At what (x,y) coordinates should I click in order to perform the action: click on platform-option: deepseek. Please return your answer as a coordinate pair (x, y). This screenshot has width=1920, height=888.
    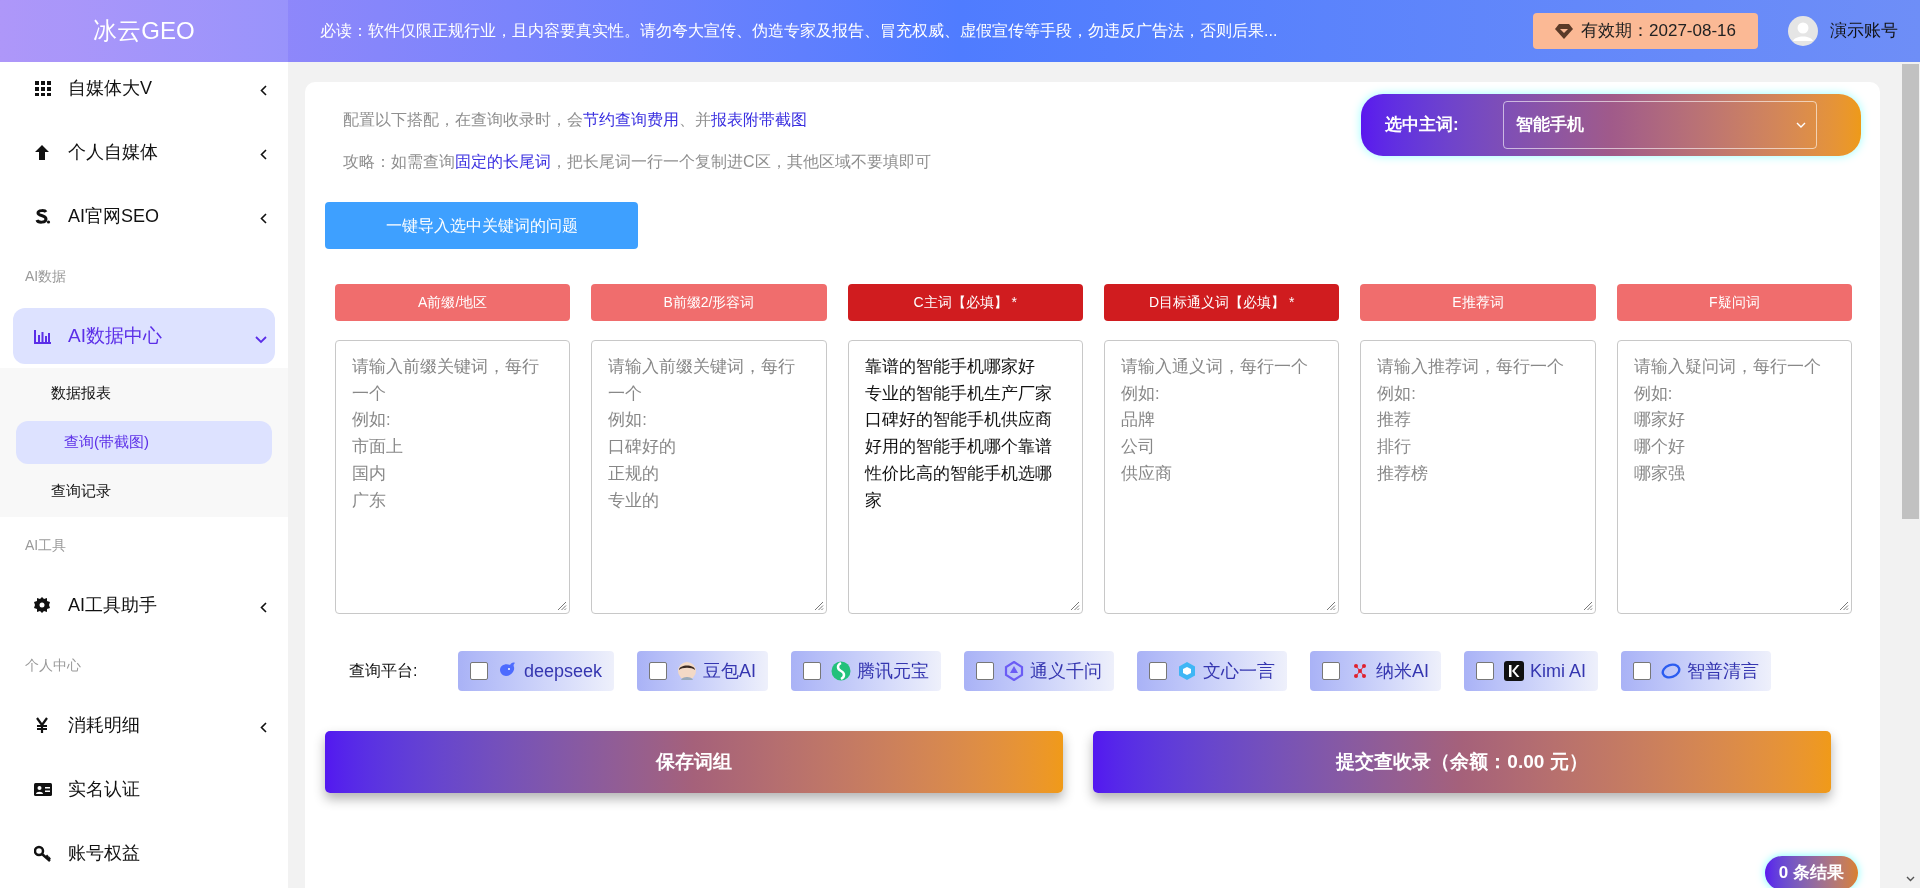
    Looking at the image, I should click on (536, 671).